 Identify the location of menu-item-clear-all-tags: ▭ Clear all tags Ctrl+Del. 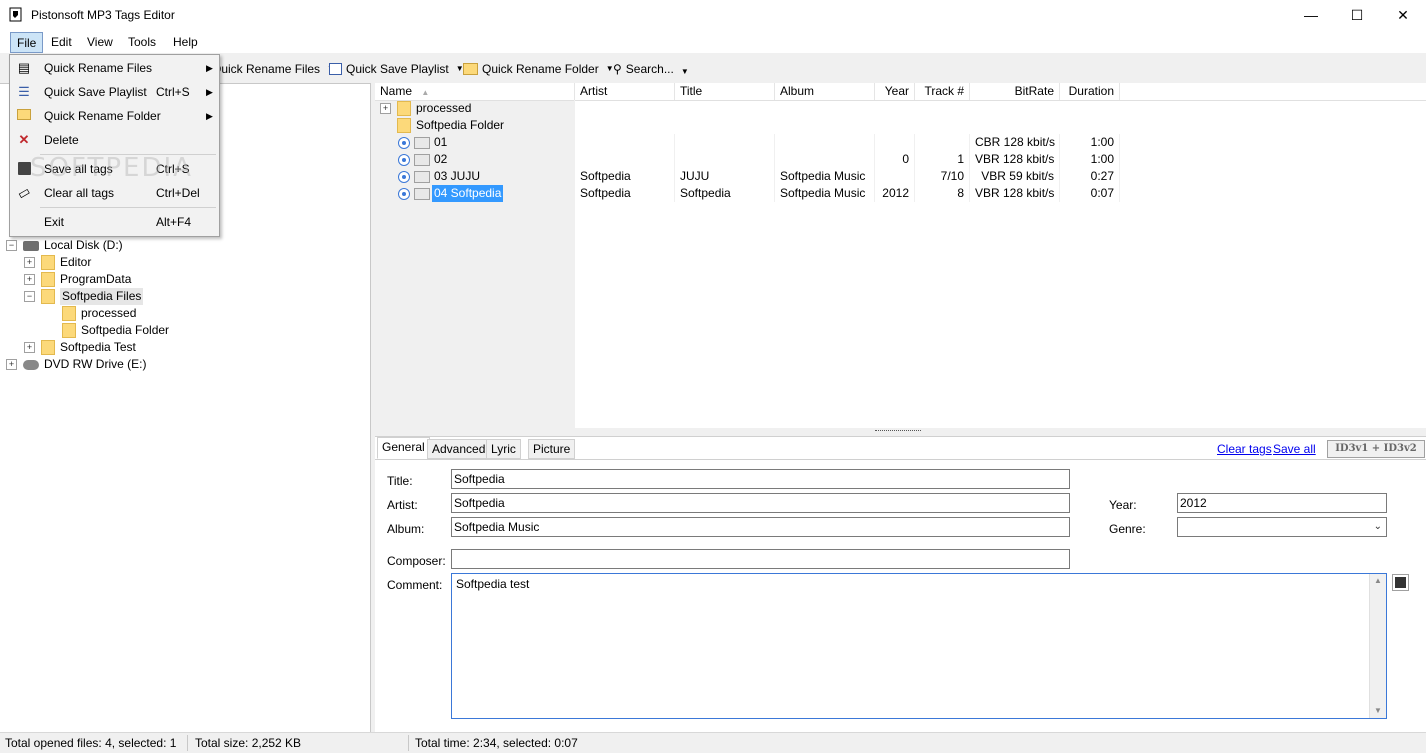
(114, 193).